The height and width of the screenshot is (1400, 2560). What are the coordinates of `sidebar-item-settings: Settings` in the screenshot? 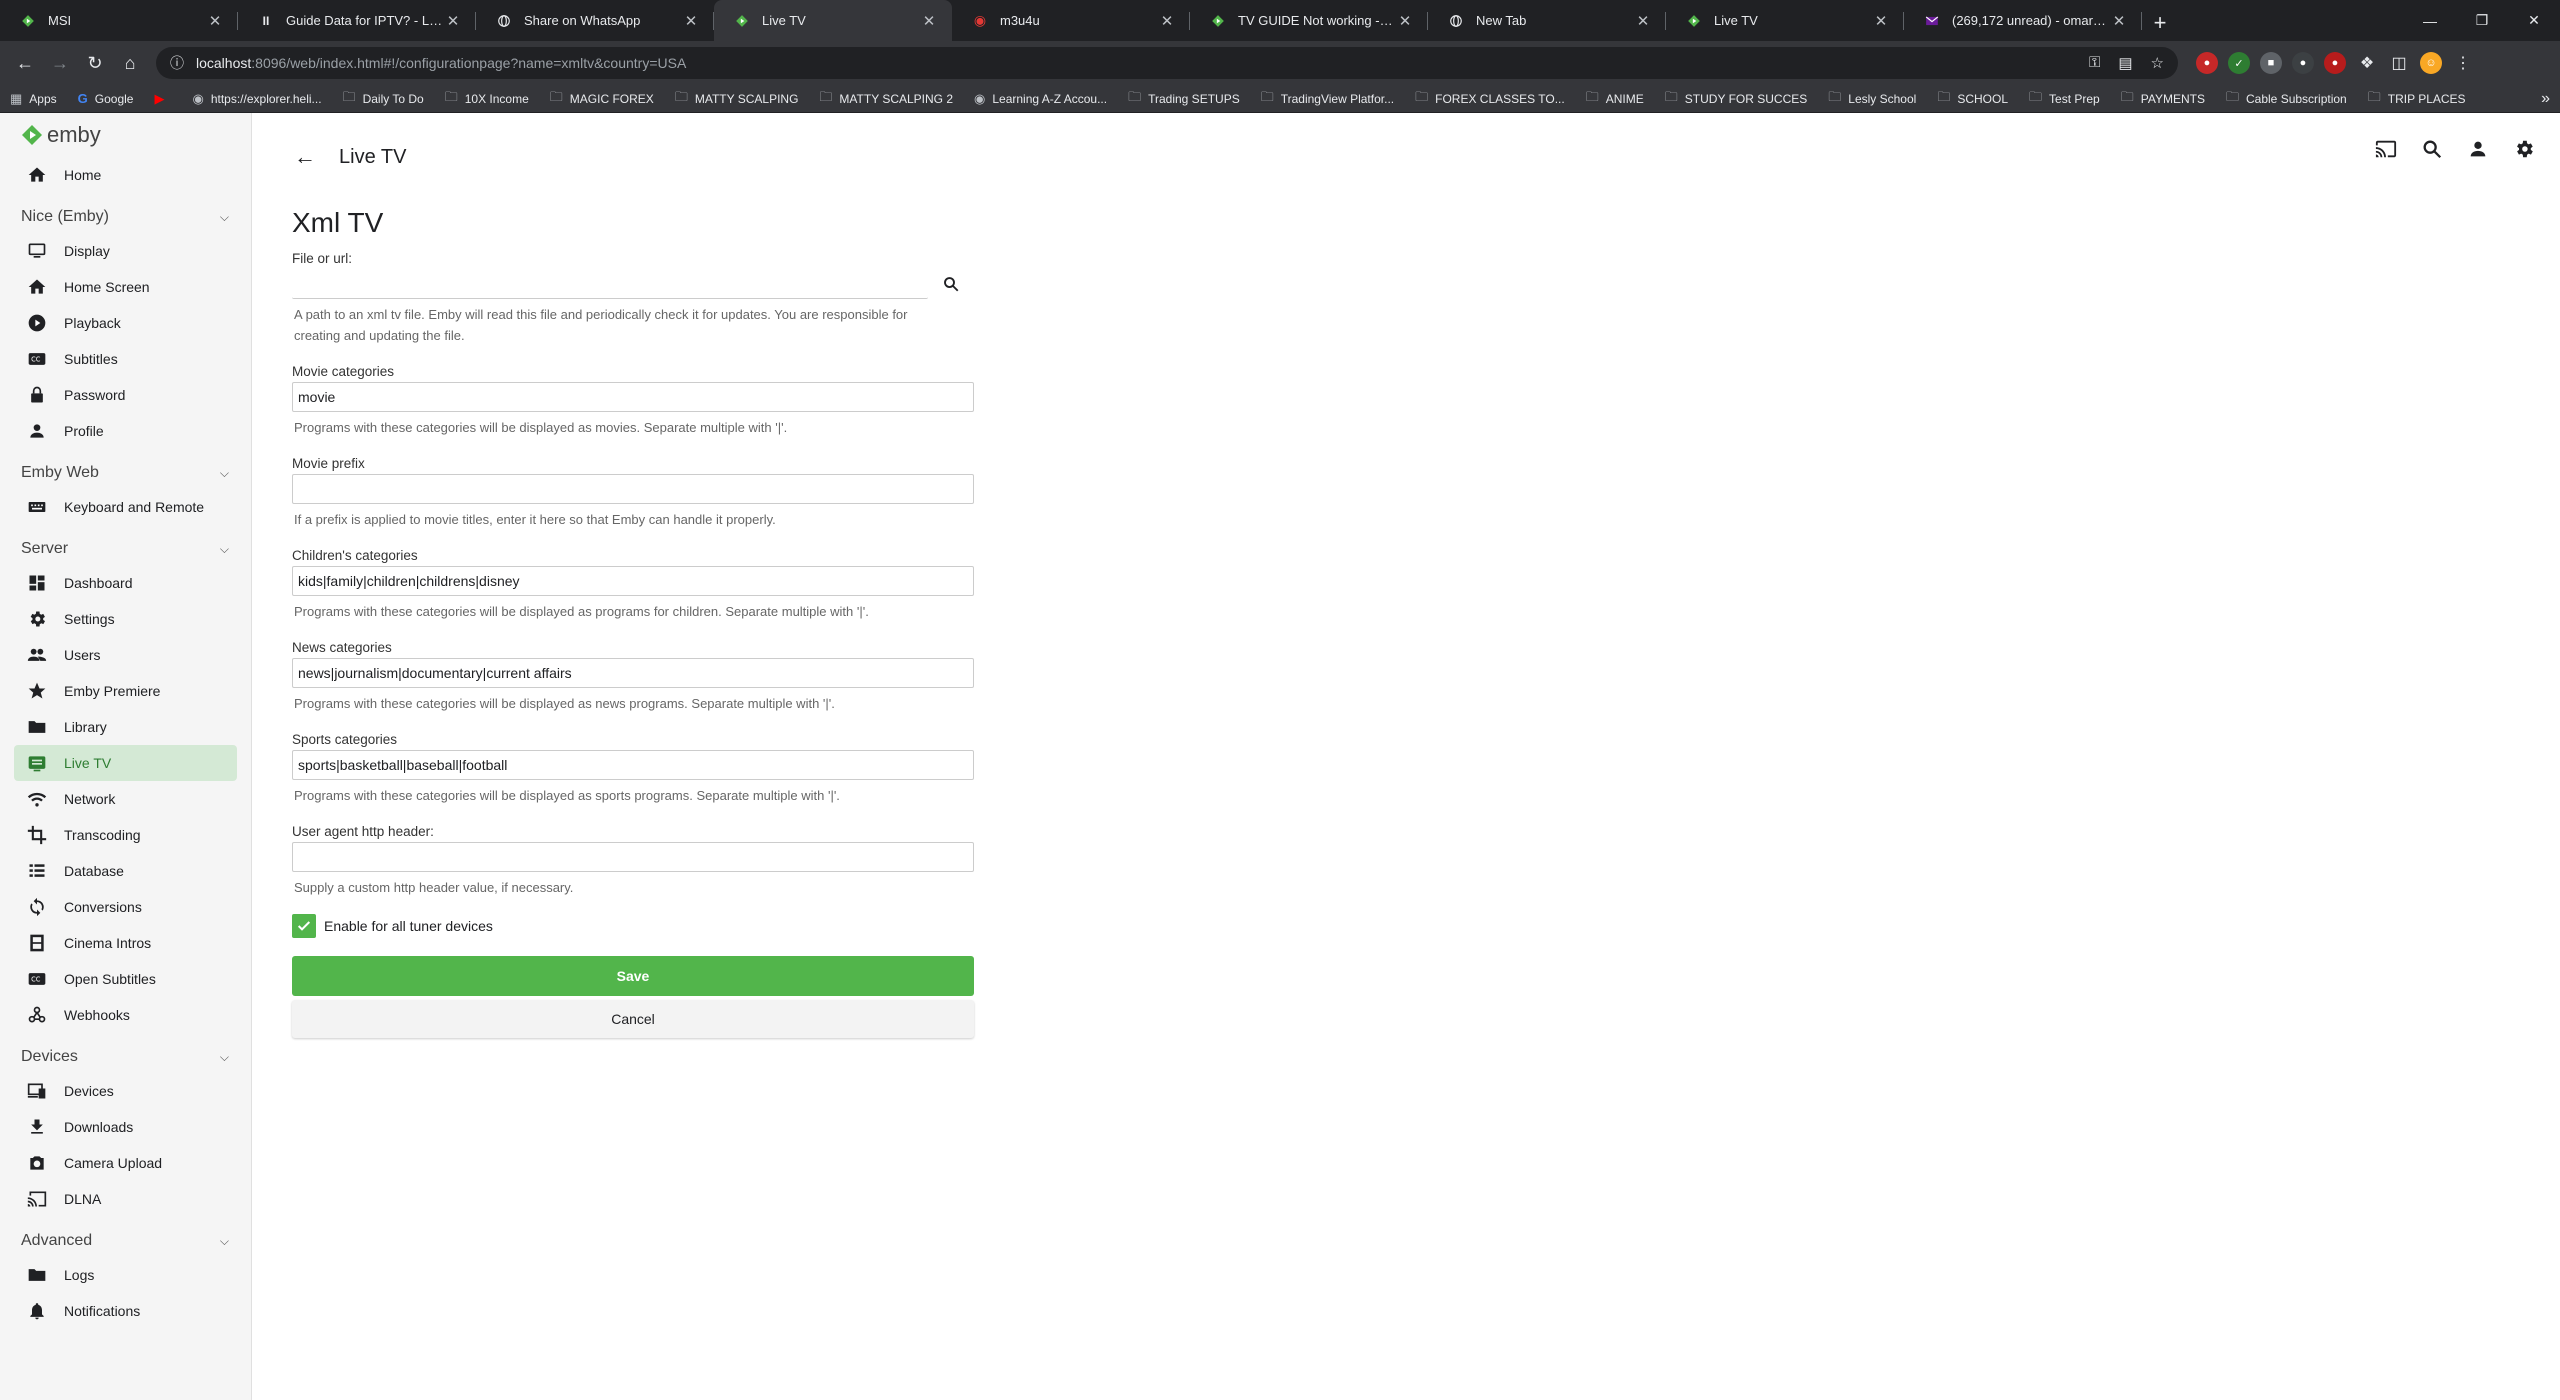 It's located at (125, 619).